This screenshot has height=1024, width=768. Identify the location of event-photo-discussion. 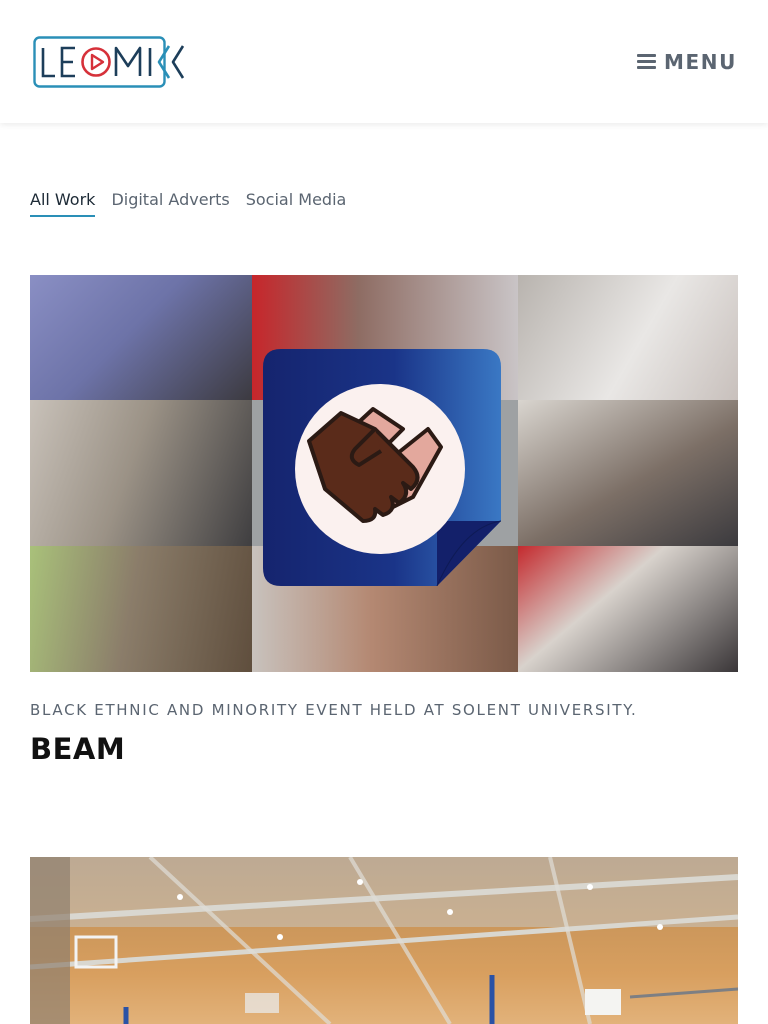
(628, 473).